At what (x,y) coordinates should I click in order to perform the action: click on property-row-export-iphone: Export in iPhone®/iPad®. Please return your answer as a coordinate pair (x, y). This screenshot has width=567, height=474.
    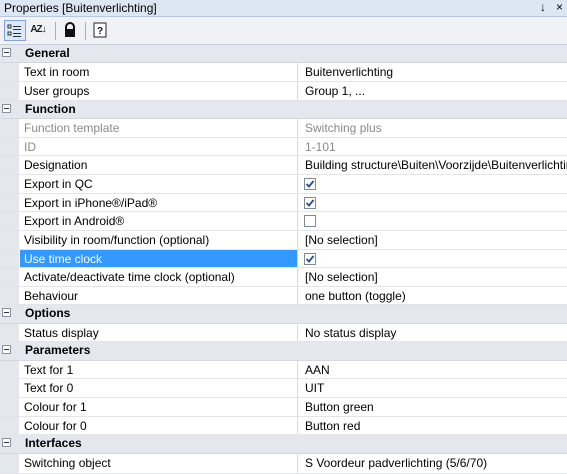
    Looking at the image, I should click on (283, 203).